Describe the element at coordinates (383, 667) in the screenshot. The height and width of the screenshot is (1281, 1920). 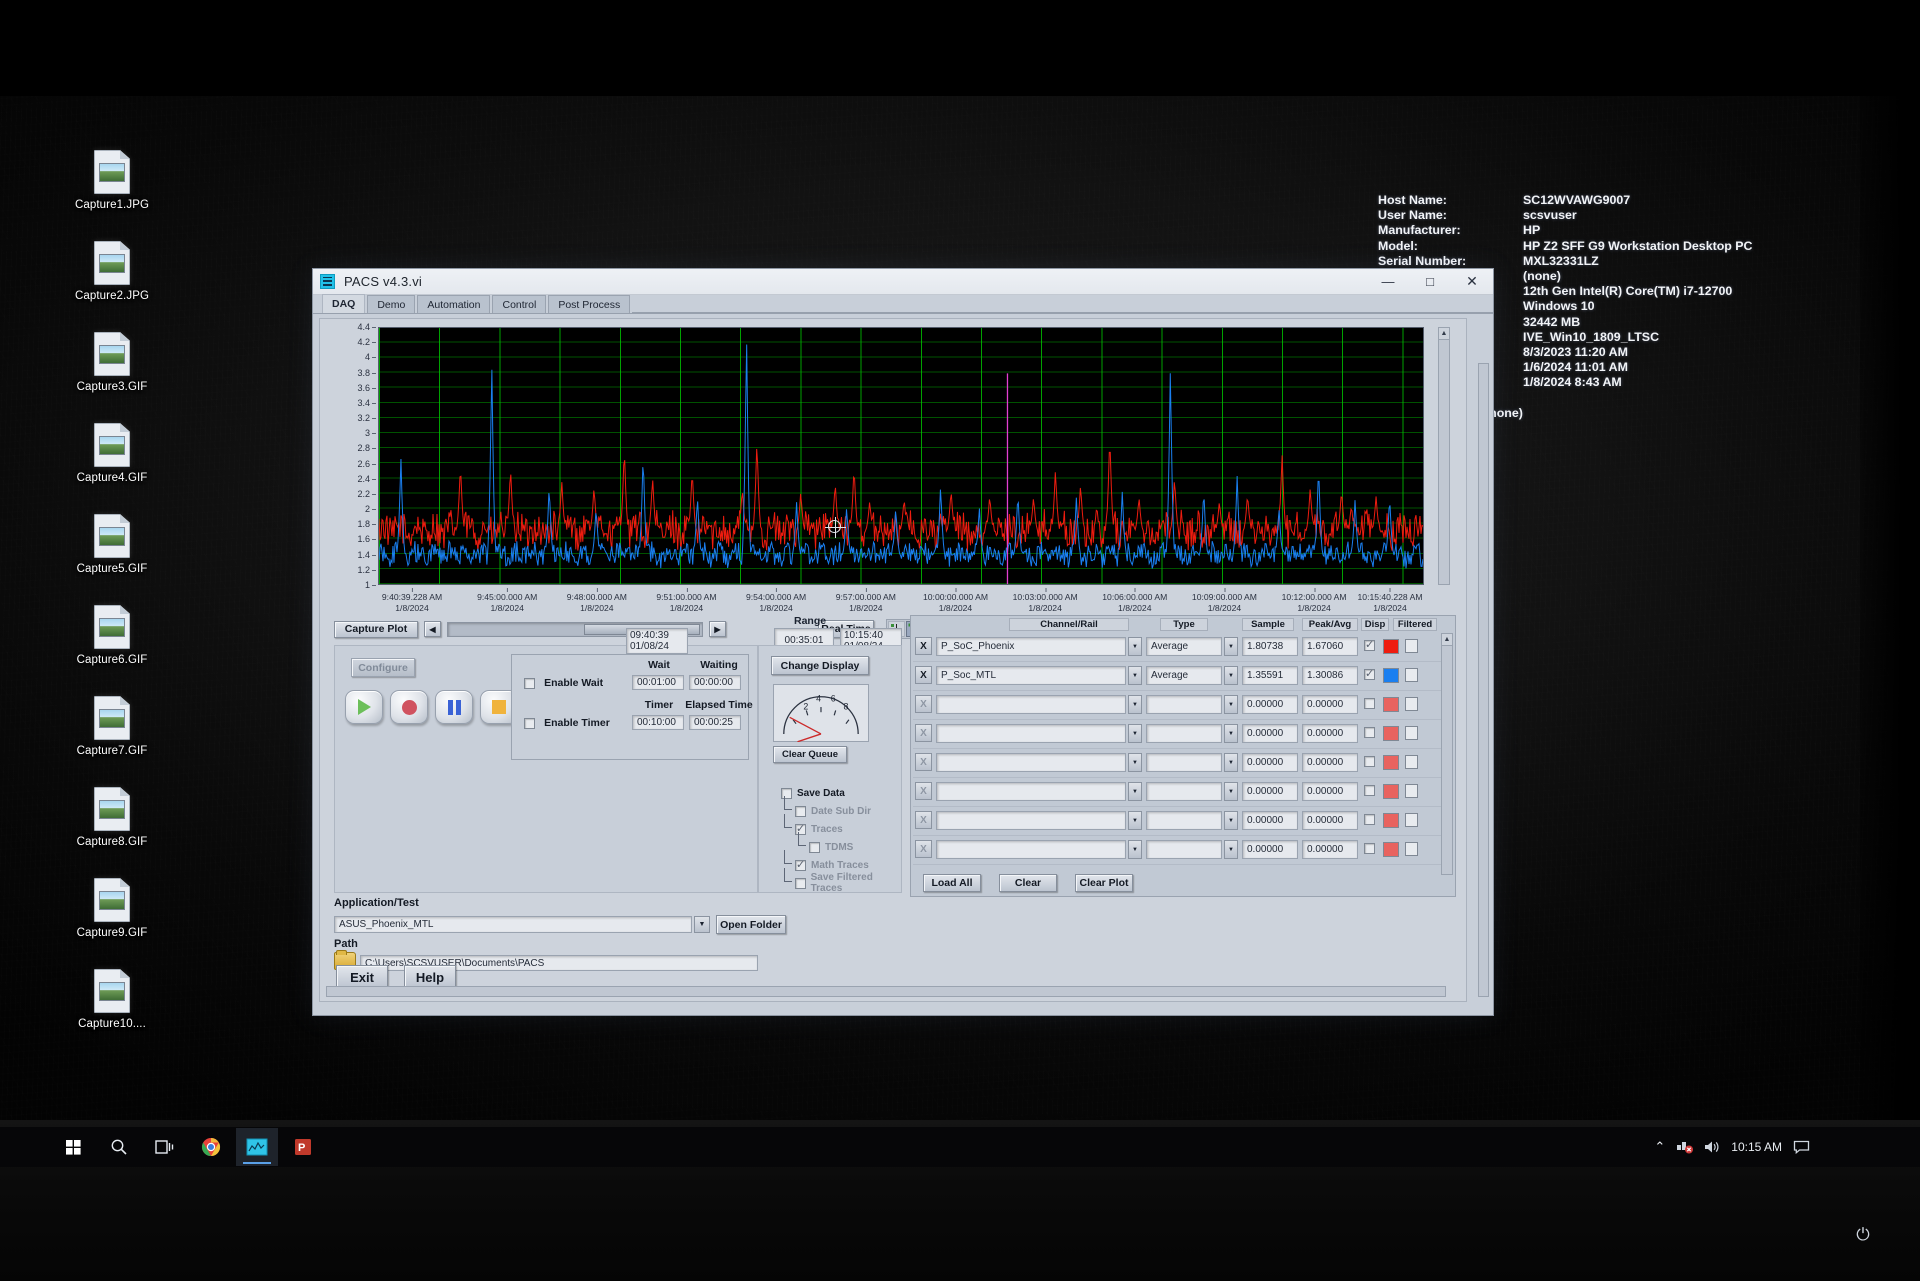
I see `configure-button: Configure` at that location.